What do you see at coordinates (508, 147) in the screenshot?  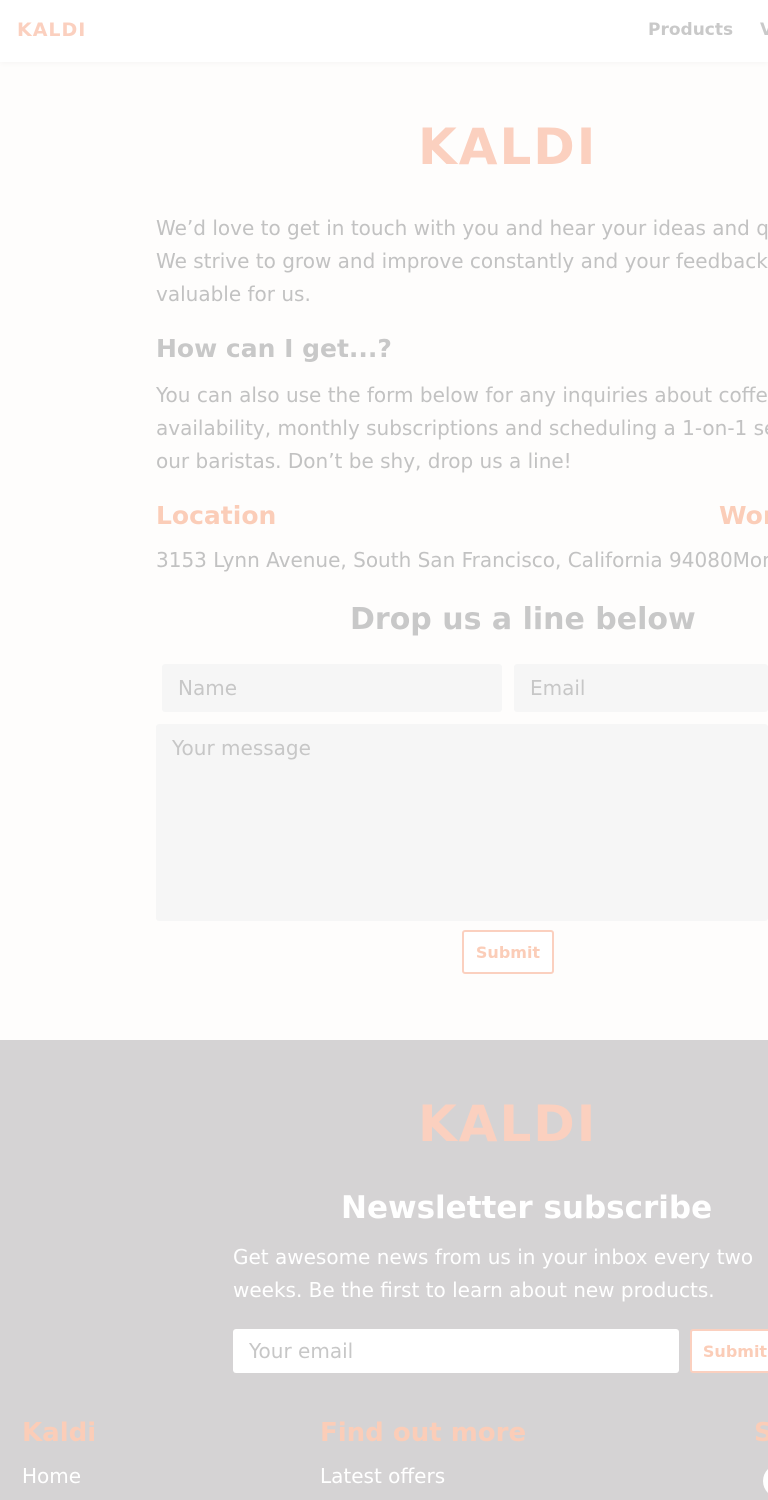 I see `contact-logo: KALDI` at bounding box center [508, 147].